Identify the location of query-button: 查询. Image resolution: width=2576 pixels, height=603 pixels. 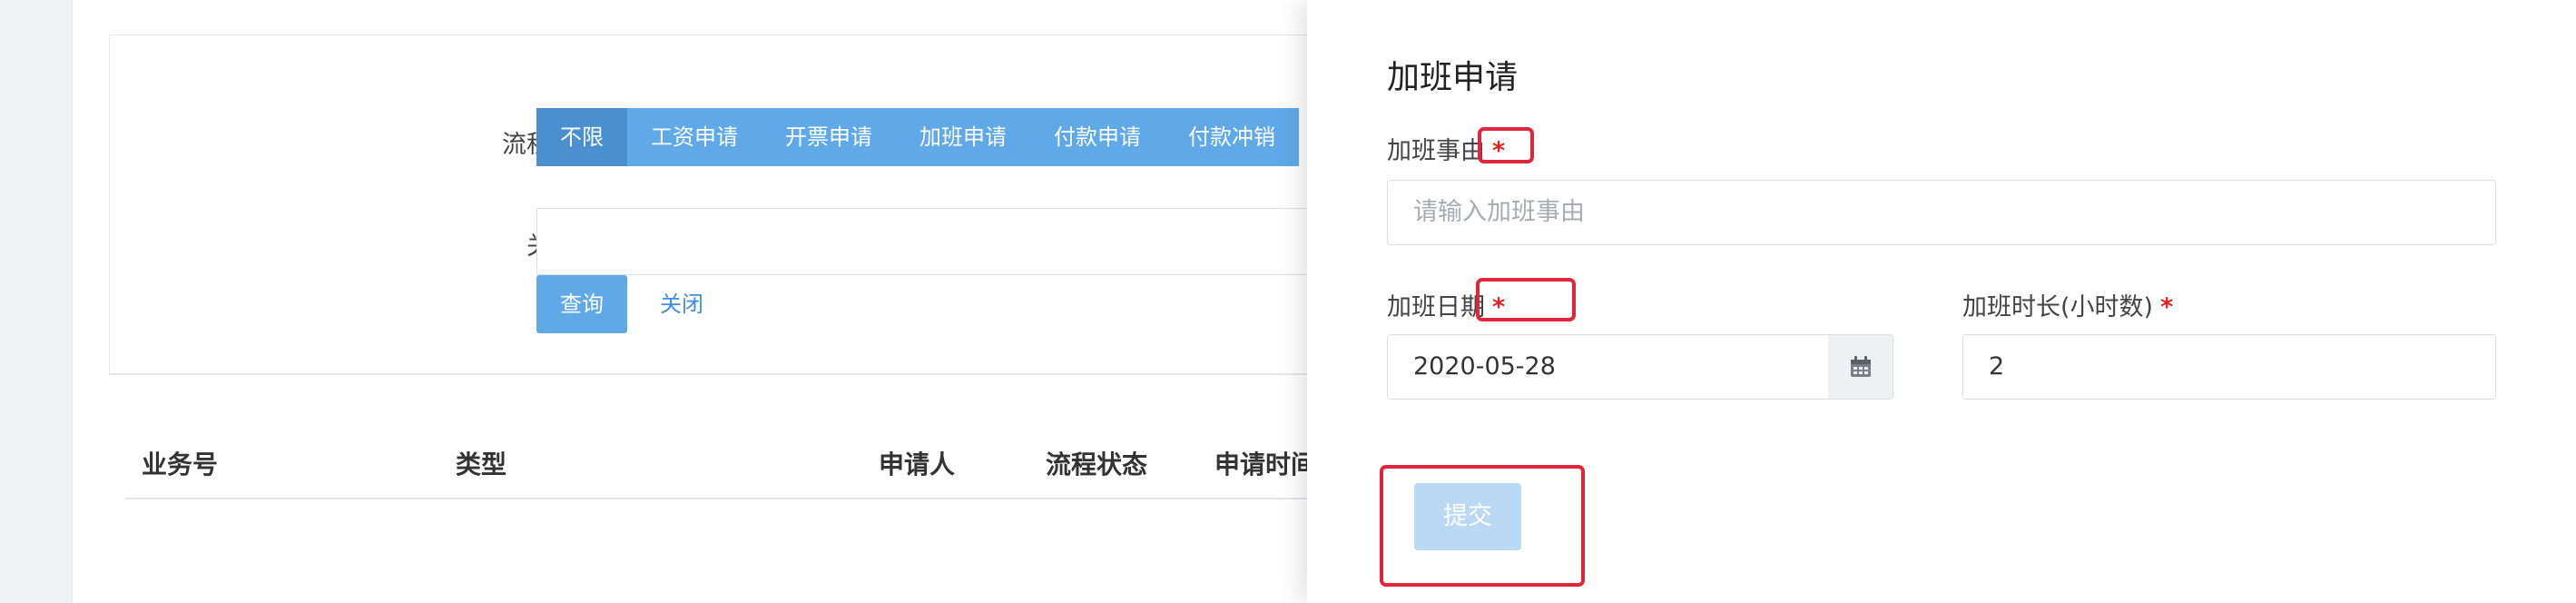
(581, 304).